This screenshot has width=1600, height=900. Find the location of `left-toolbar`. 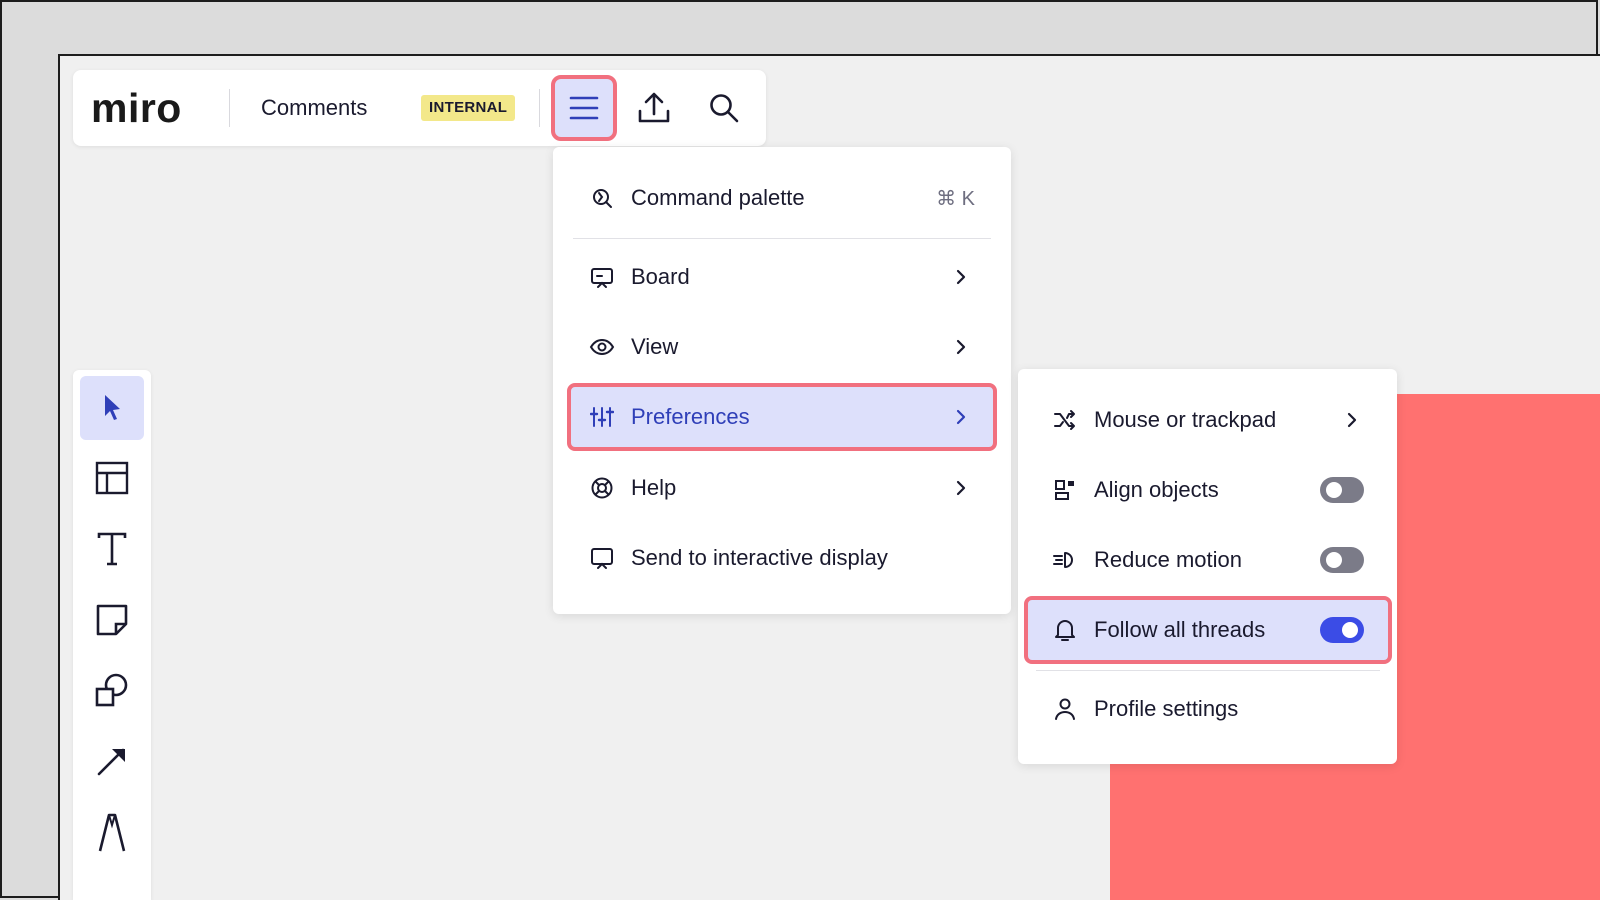

left-toolbar is located at coordinates (112, 635).